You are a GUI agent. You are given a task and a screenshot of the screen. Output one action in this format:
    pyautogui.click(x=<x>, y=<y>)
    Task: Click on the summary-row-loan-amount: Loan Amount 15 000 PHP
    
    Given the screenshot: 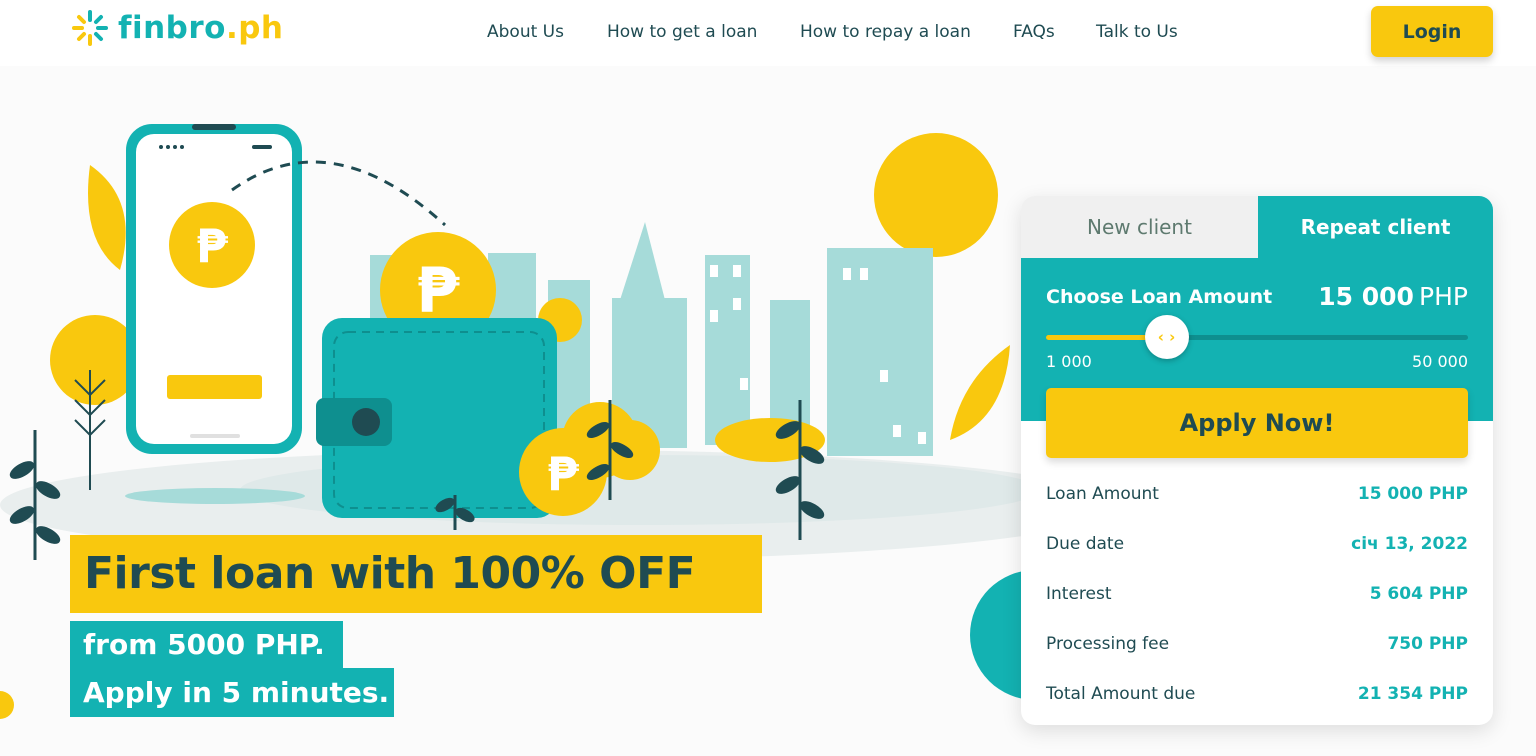 What is the action you would take?
    pyautogui.click(x=1257, y=496)
    